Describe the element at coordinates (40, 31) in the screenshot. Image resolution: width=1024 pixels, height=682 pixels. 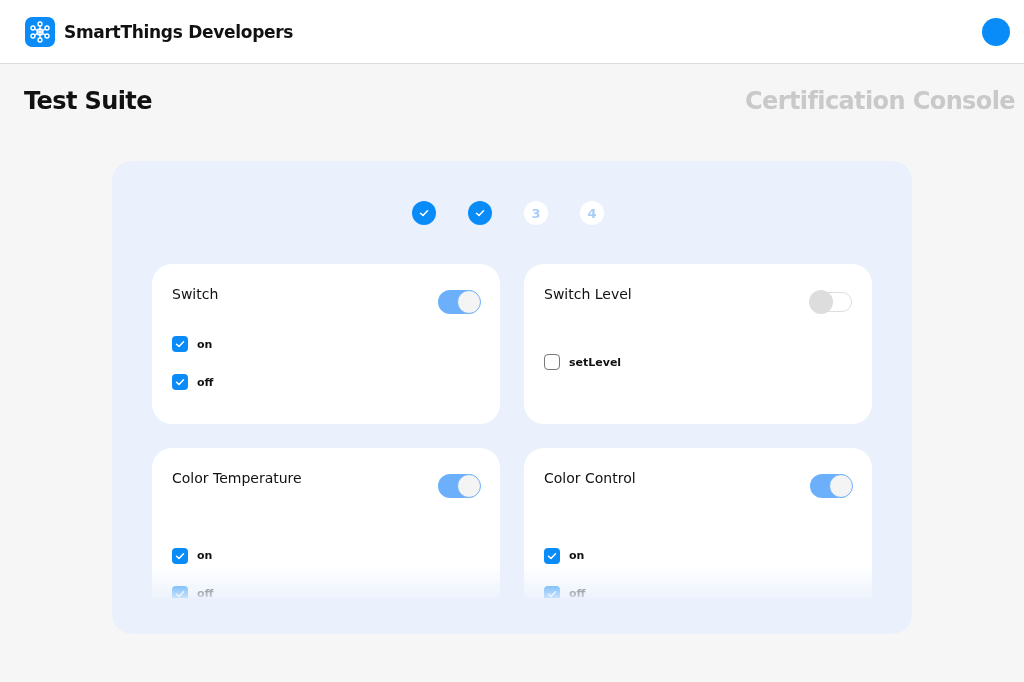
I see `logo-icon` at that location.